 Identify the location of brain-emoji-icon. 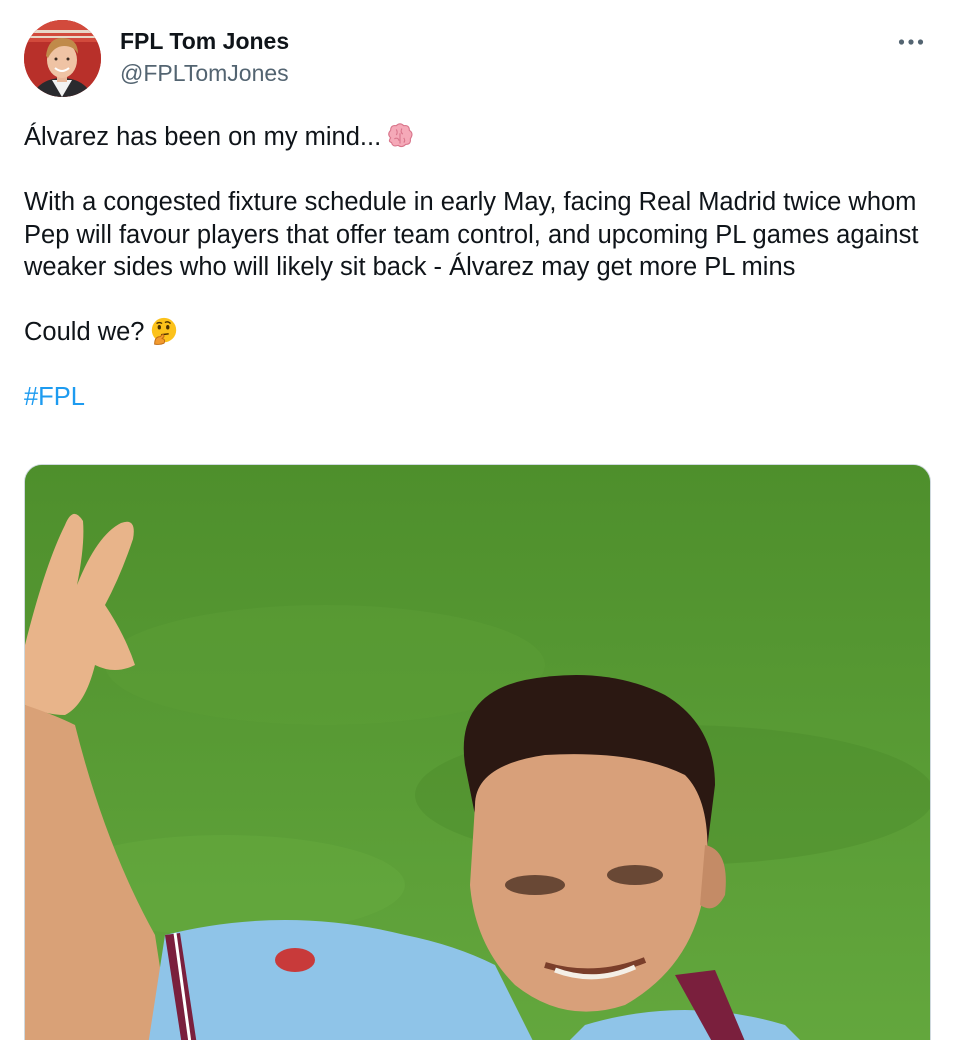
(400, 135).